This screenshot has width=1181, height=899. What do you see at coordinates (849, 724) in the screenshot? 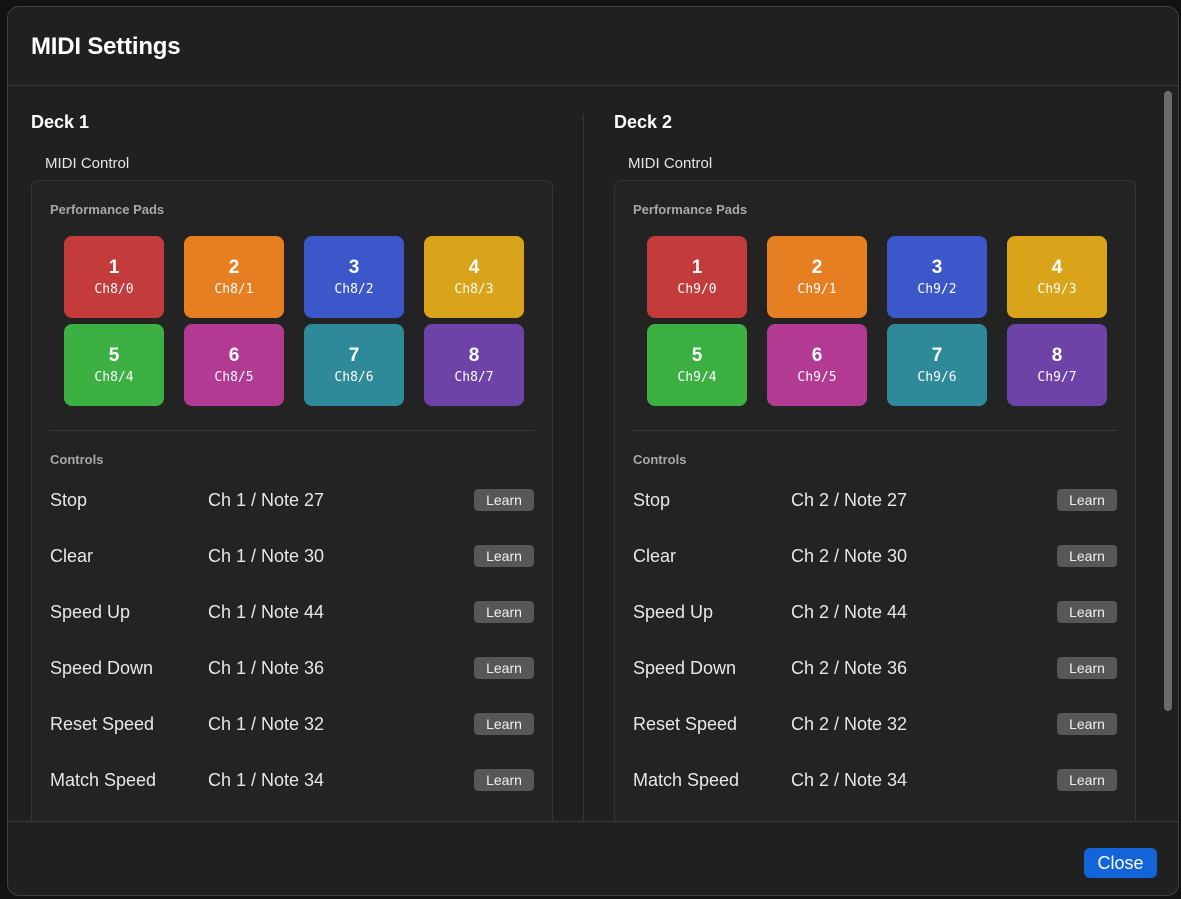
I see `control-mapping: Ch 2 / Note 32` at bounding box center [849, 724].